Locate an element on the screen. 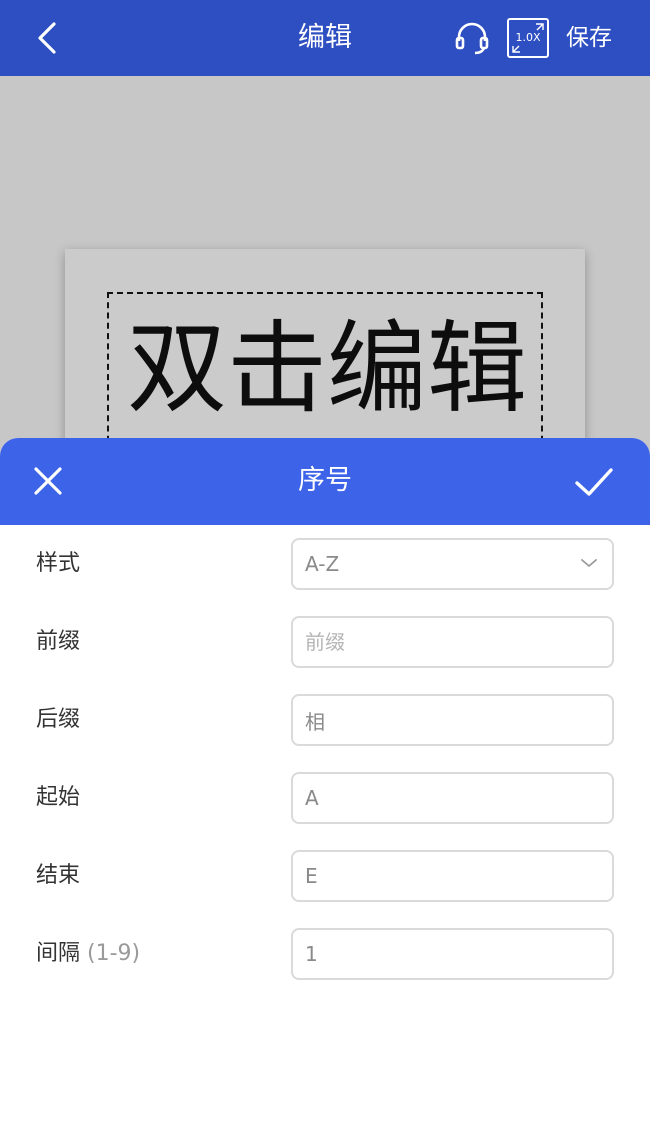 This screenshot has width=650, height=1121. prefix-row: 前缀 is located at coordinates (325, 642).